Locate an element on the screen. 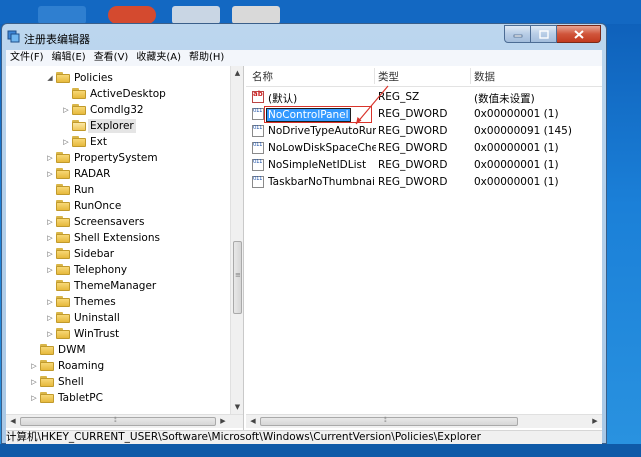 This screenshot has height=457, width=641. tree-item-label: ThemeManager is located at coordinates (115, 286).